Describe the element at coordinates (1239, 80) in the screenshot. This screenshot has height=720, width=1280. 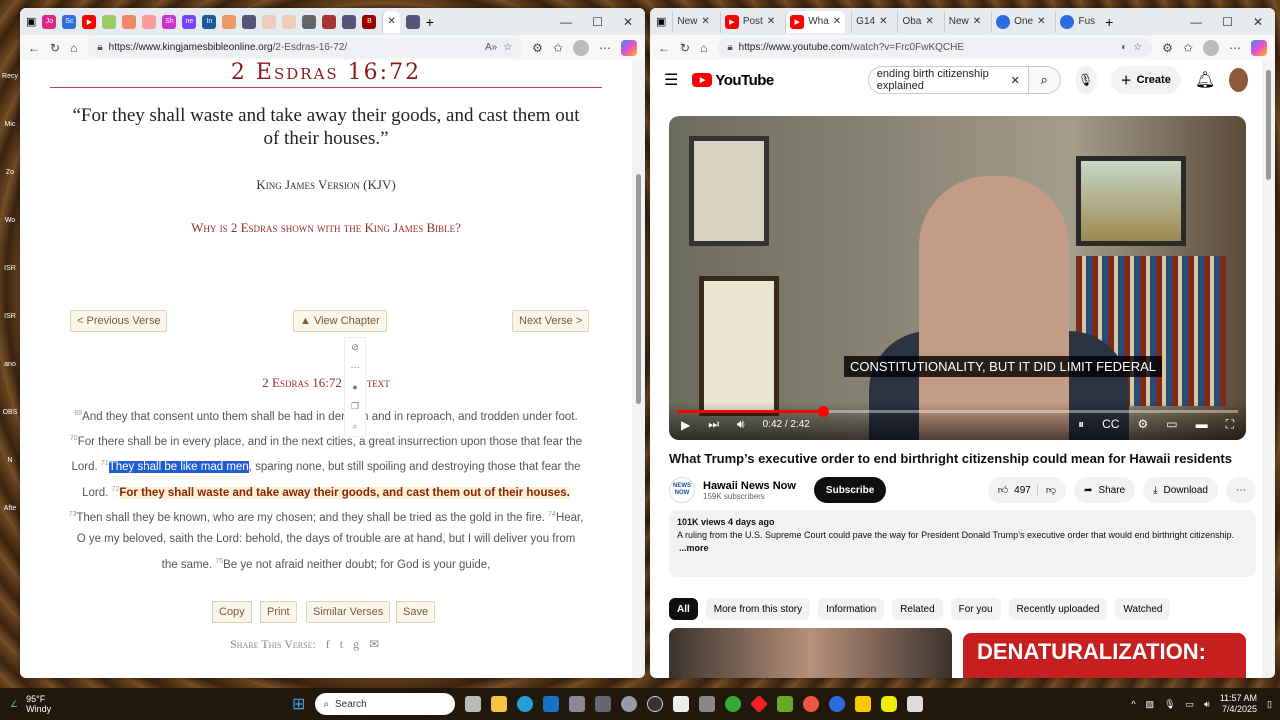
I see `account-avatar` at that location.